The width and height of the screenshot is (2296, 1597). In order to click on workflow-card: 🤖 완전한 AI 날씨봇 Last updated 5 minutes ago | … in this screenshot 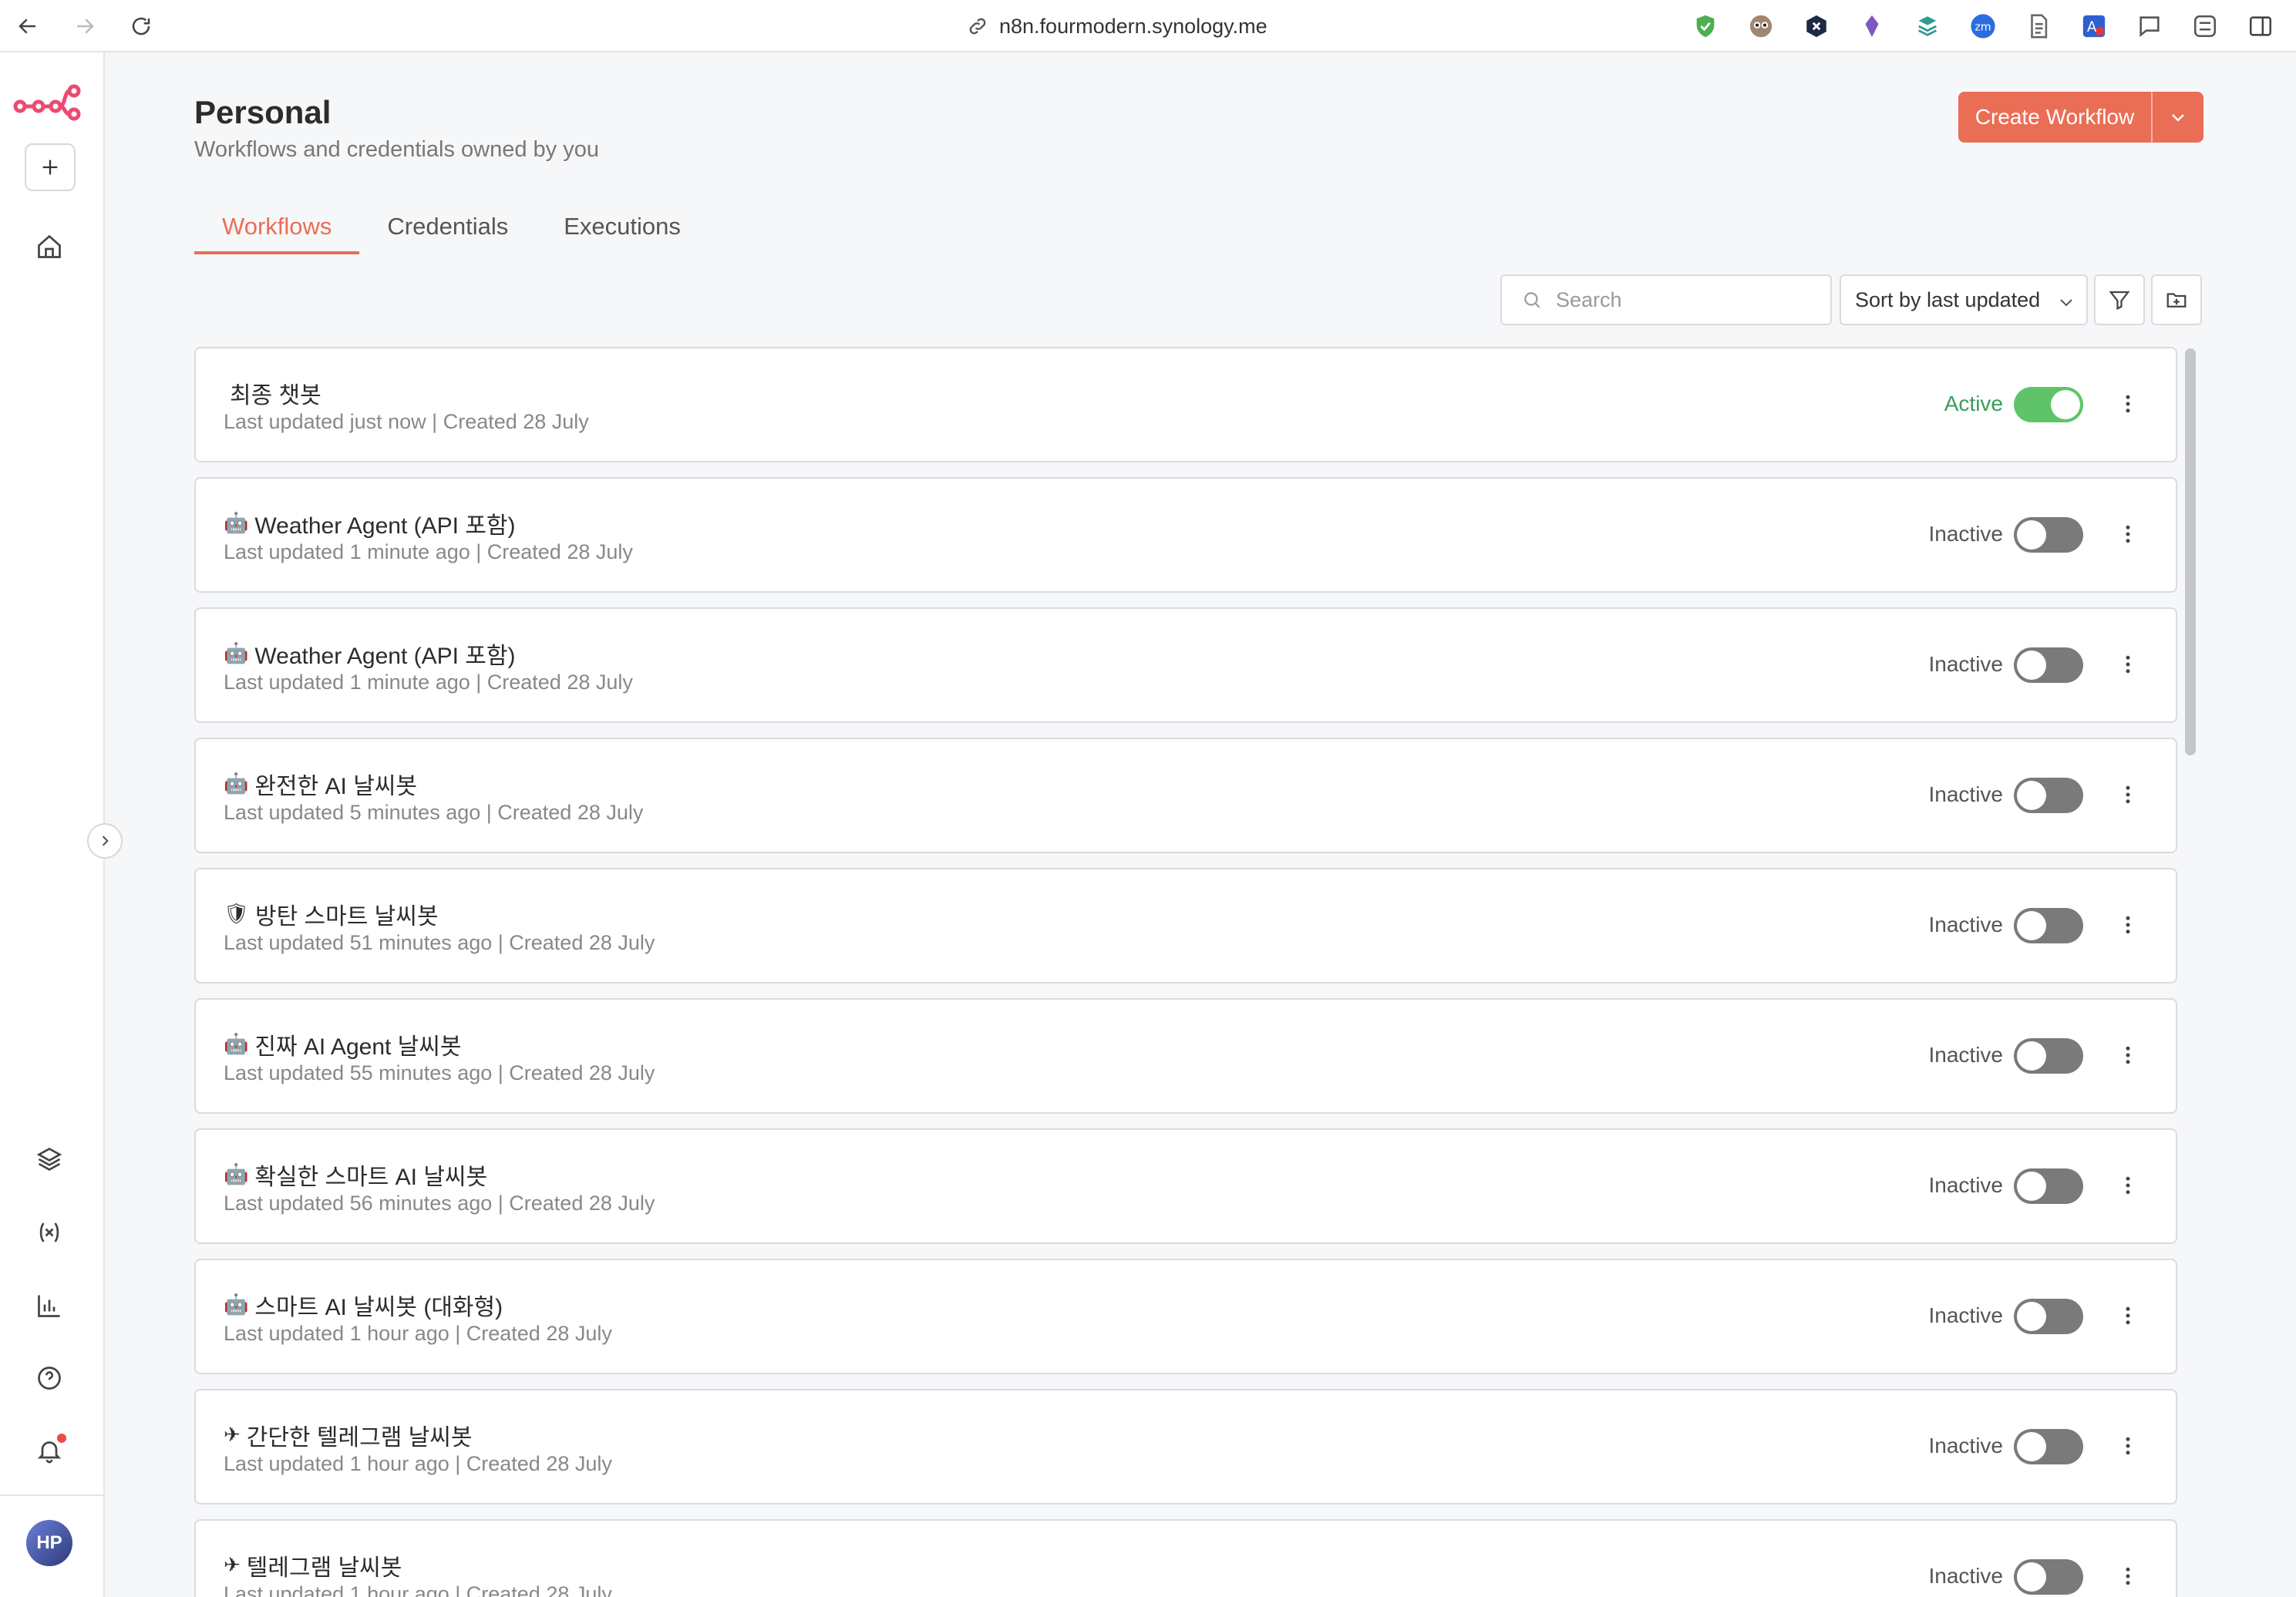, I will do `click(1185, 795)`.